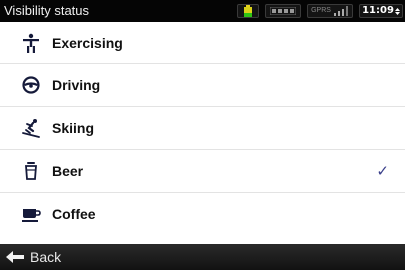 This screenshot has height=270, width=405. What do you see at coordinates (68, 171) in the screenshot?
I see `list-item-label: Beer` at bounding box center [68, 171].